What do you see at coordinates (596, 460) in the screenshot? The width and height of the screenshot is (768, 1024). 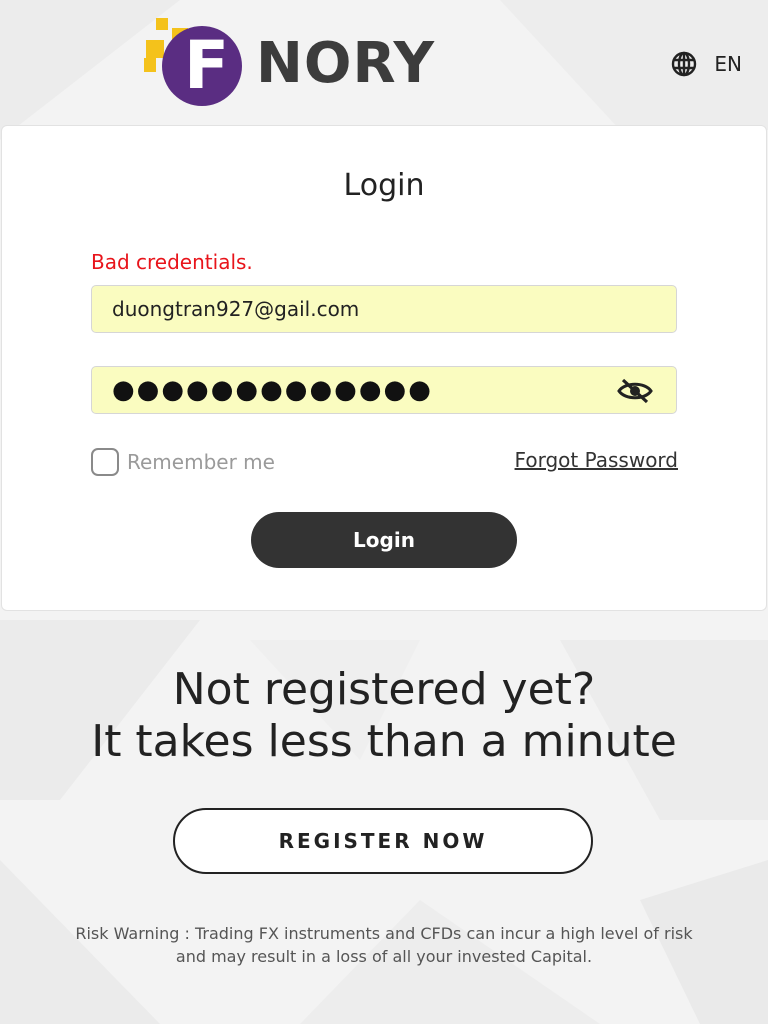 I see `forgot-password-link: Forgot Password` at bounding box center [596, 460].